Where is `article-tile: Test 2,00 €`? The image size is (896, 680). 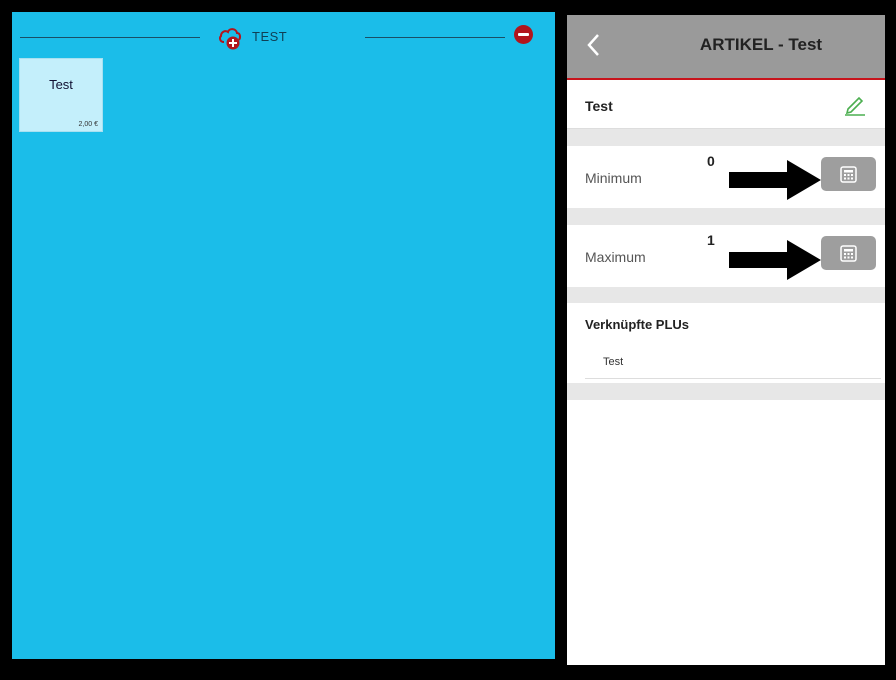
article-tile: Test 2,00 € is located at coordinates (61, 95).